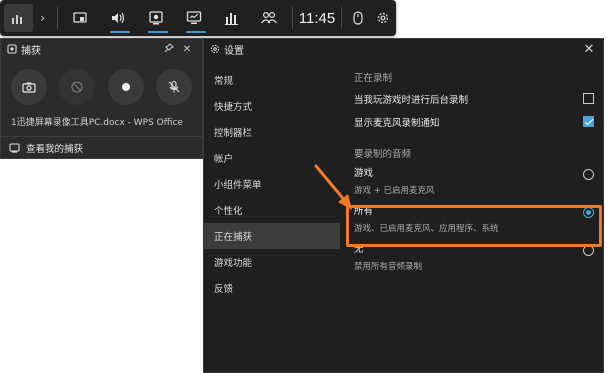  I want to click on widget-menu-button, so click(81, 18).